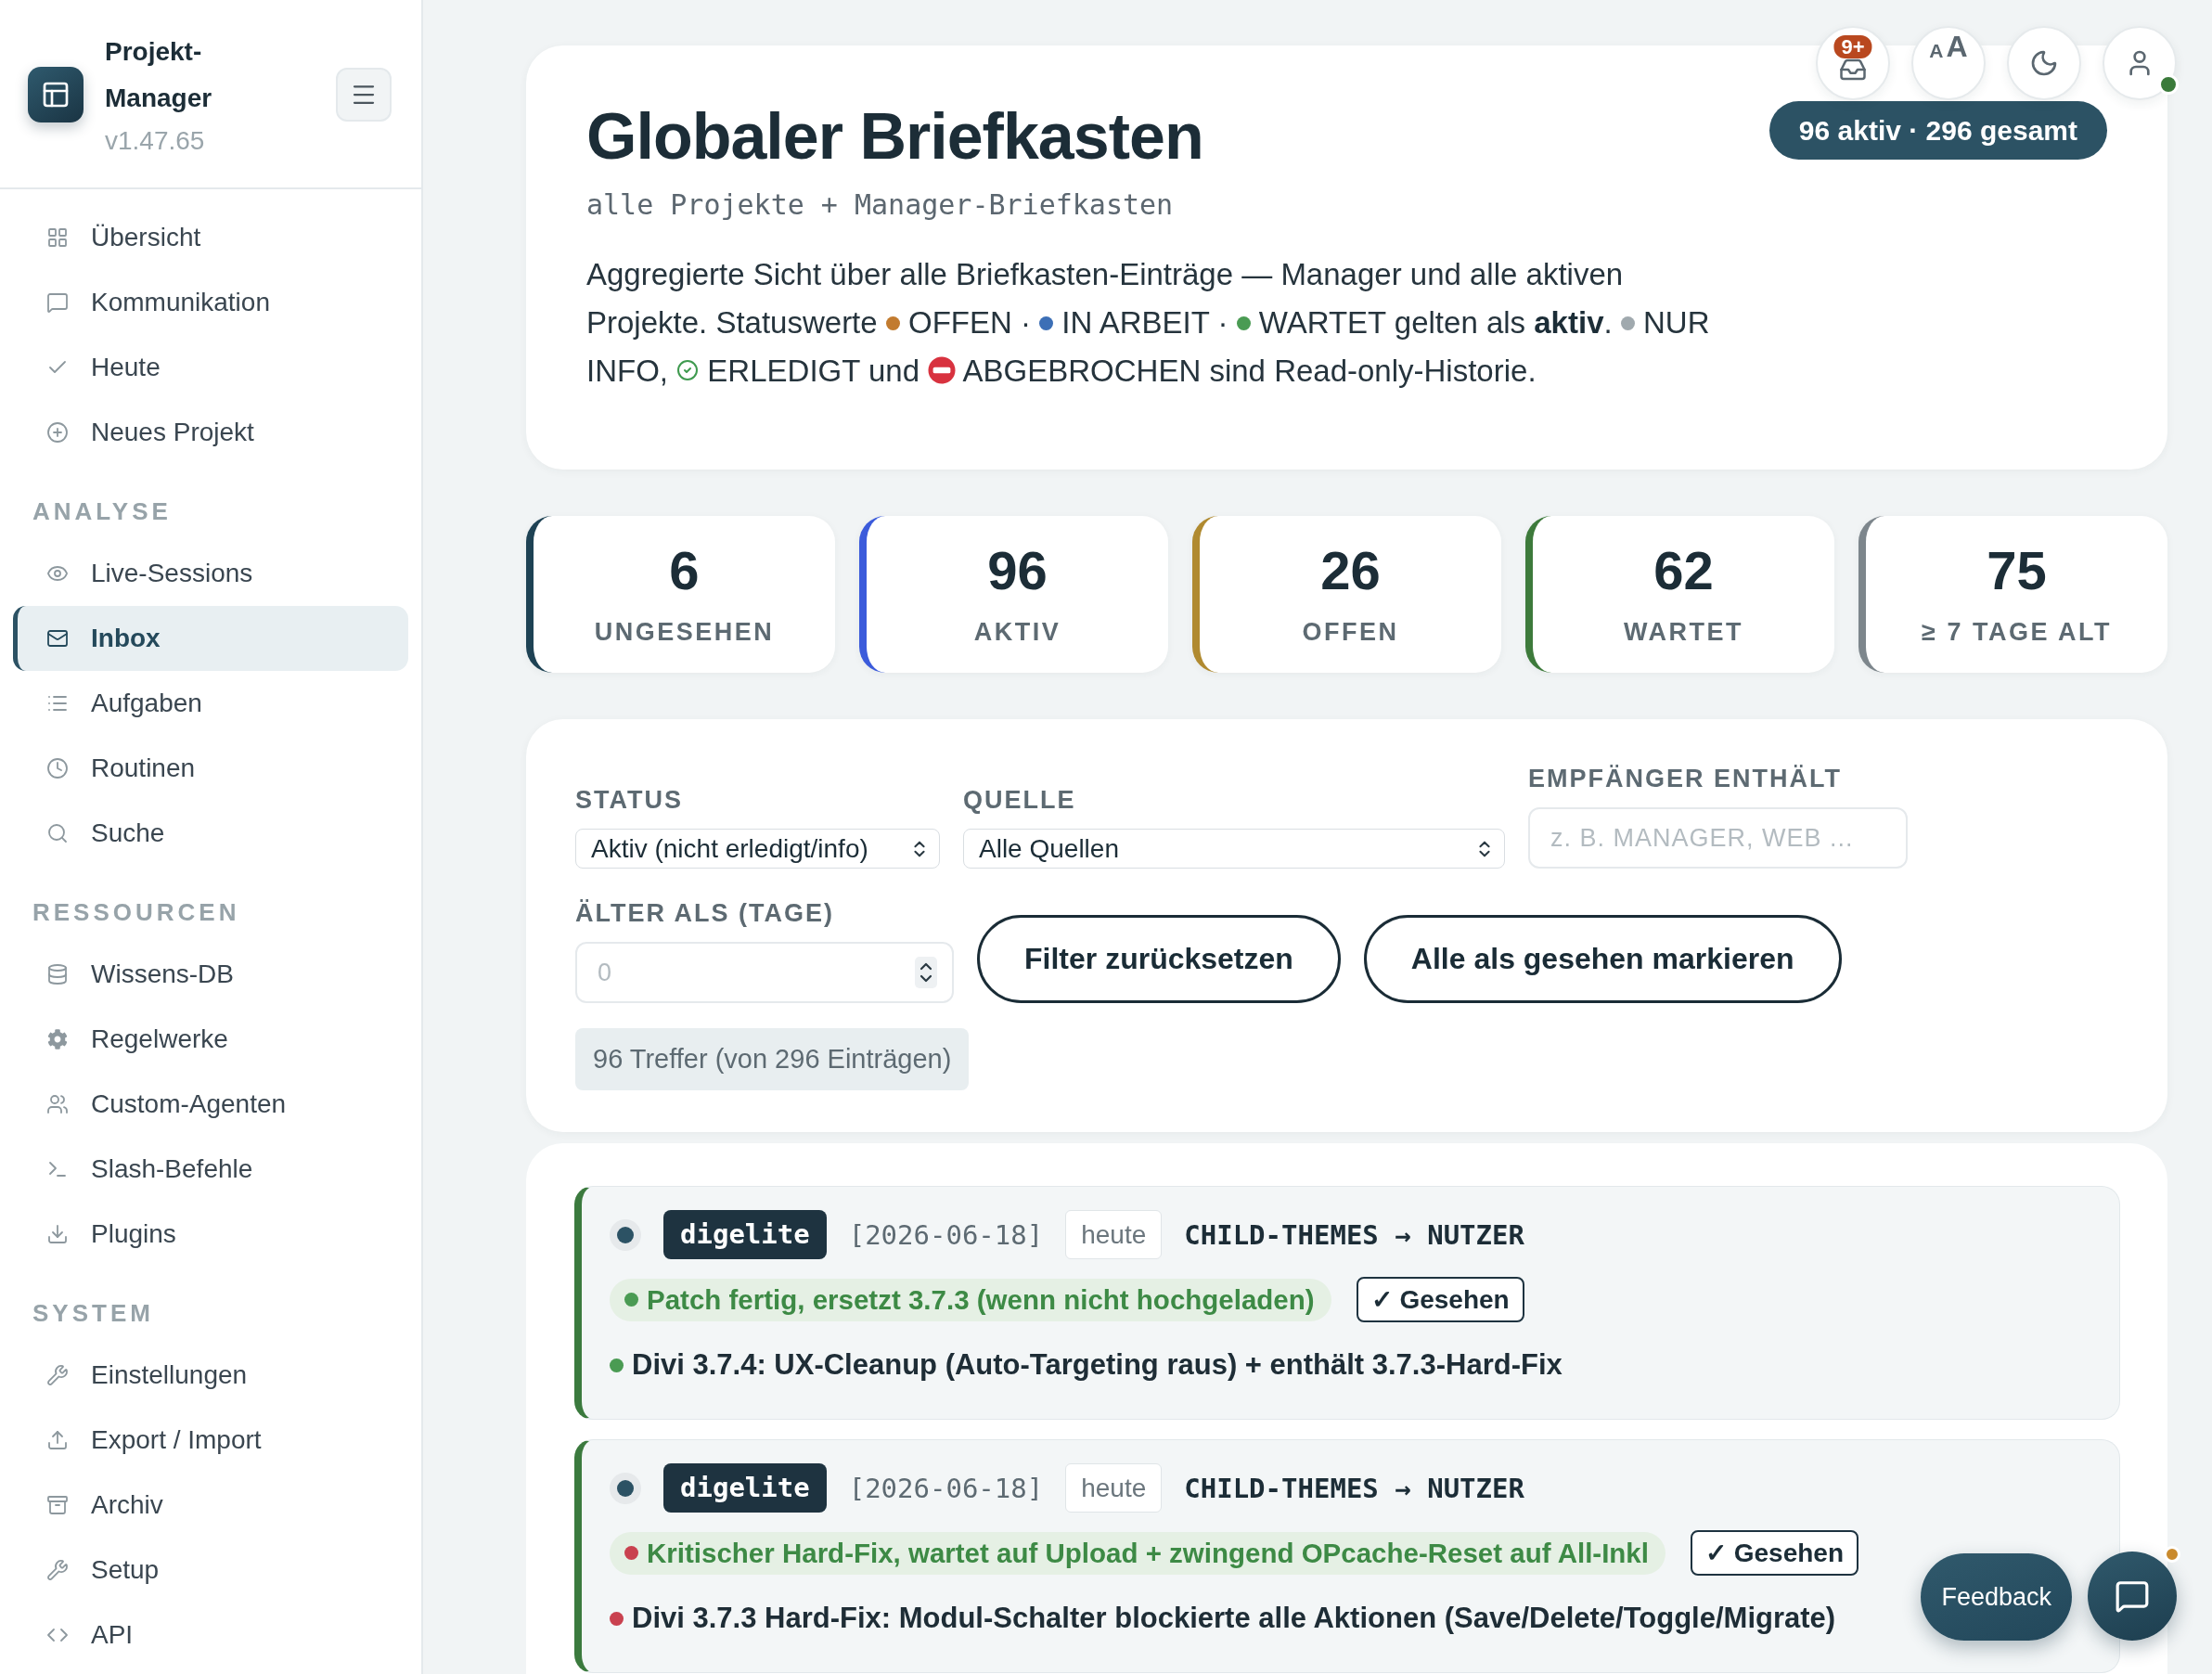 Image resolution: width=2212 pixels, height=1674 pixels. Describe the element at coordinates (211, 975) in the screenshot. I see `nav-item: Wissens-DB` at that location.